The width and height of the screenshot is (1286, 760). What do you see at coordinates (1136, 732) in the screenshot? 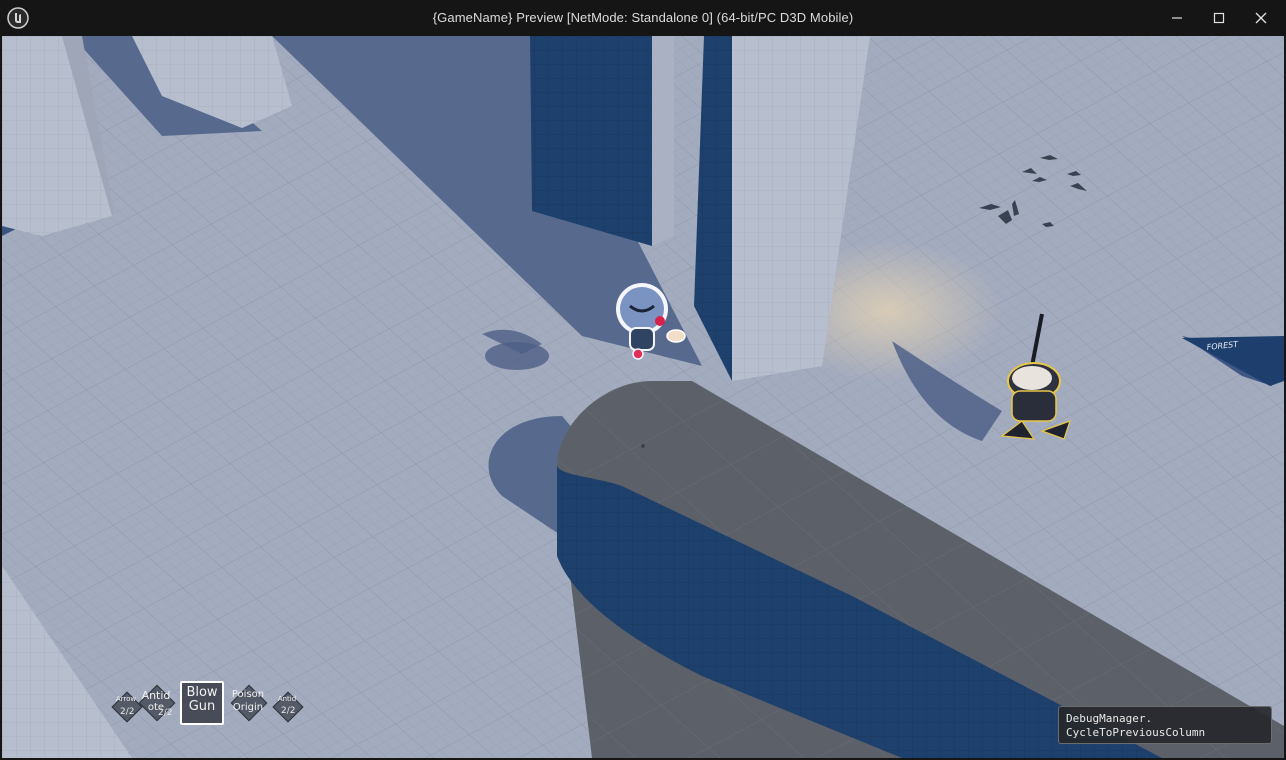
I see `debug-line-2: CycleToPreviousColumn` at bounding box center [1136, 732].